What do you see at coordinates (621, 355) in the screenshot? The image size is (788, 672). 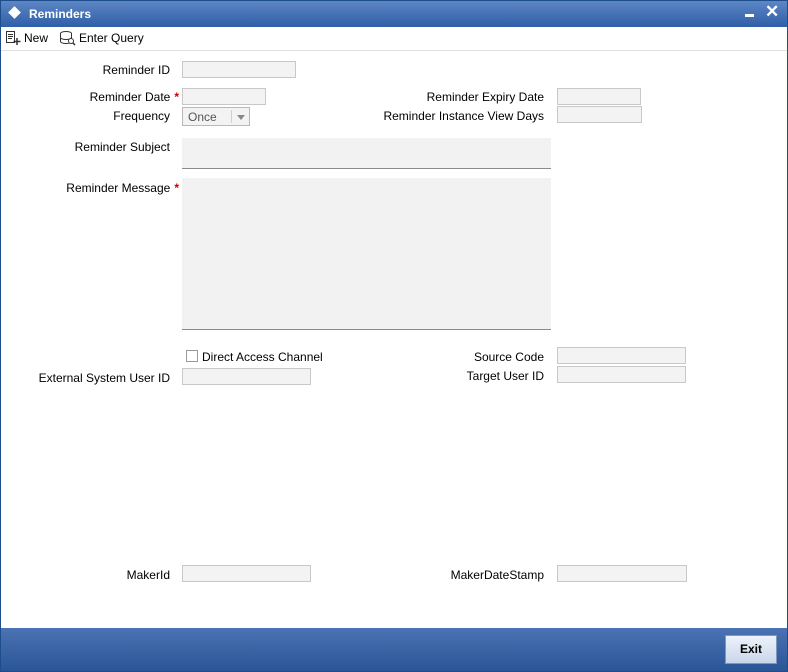 I see `source-code-field` at bounding box center [621, 355].